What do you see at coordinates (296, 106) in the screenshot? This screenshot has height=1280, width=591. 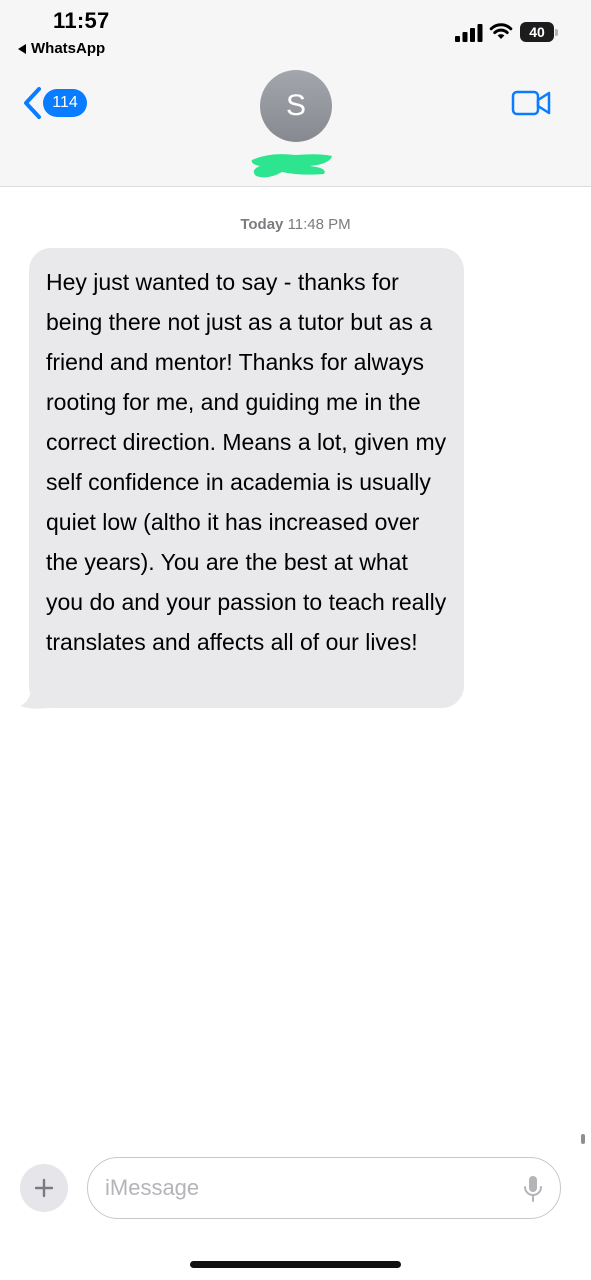 I see `contact-avatar: S` at bounding box center [296, 106].